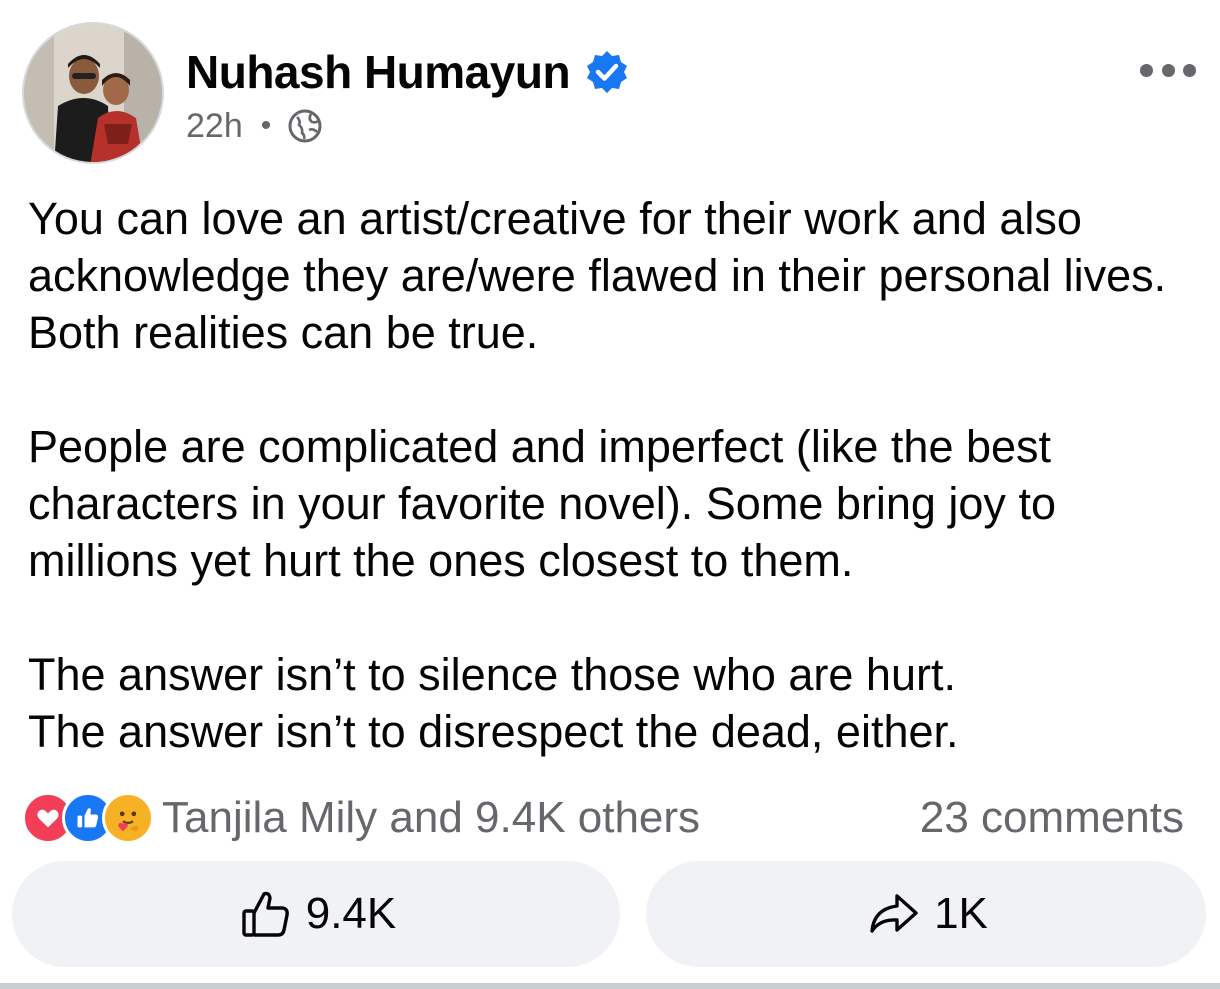 This screenshot has height=989, width=1220. What do you see at coordinates (431, 817) in the screenshot?
I see `reaction-summary-text: Tanjila Mily and 9.4K others` at bounding box center [431, 817].